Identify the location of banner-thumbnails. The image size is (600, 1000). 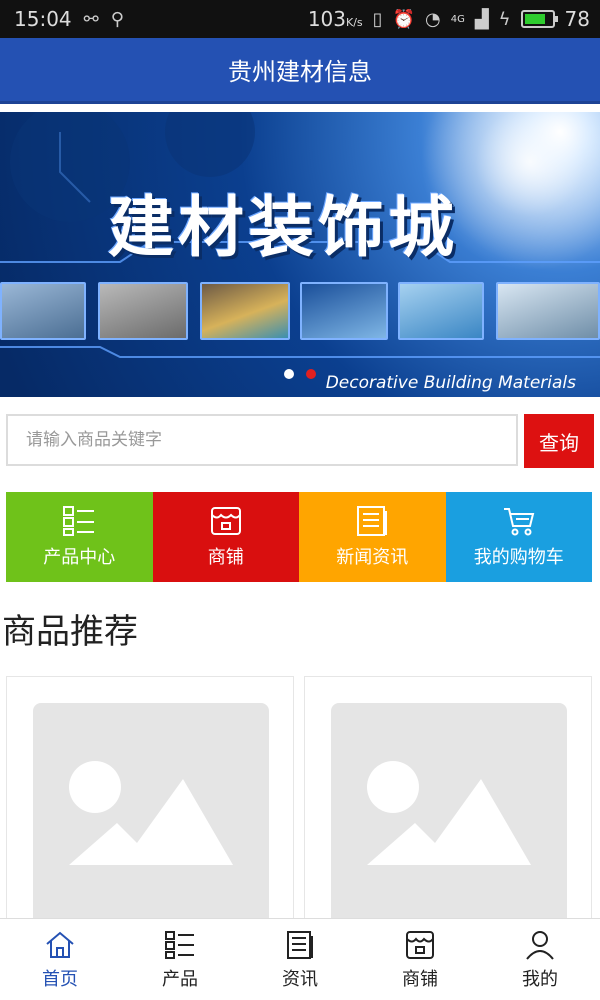
(300, 311).